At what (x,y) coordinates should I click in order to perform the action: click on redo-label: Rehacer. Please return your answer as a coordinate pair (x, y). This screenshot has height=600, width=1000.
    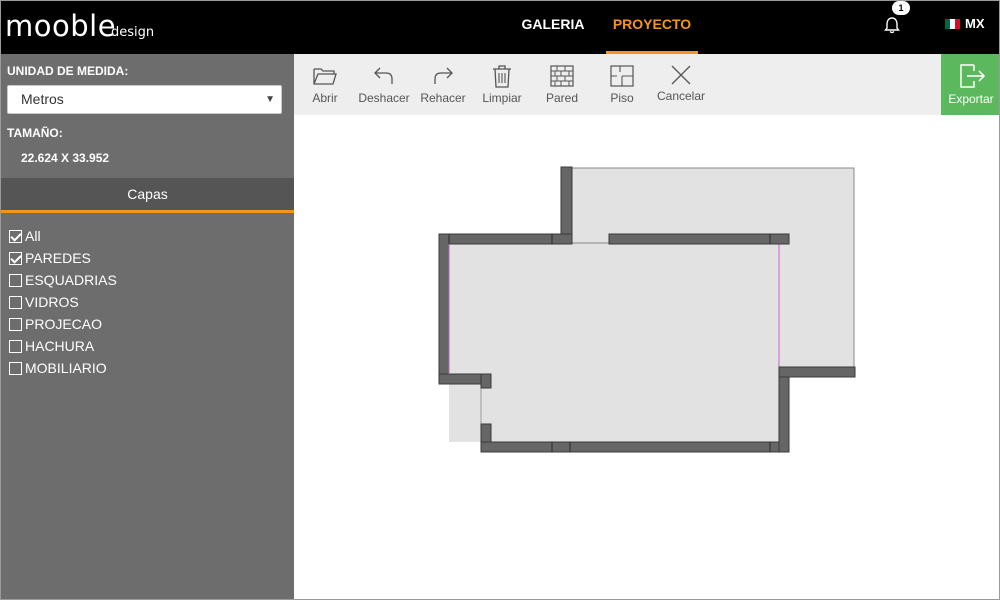
    Looking at the image, I should click on (443, 98).